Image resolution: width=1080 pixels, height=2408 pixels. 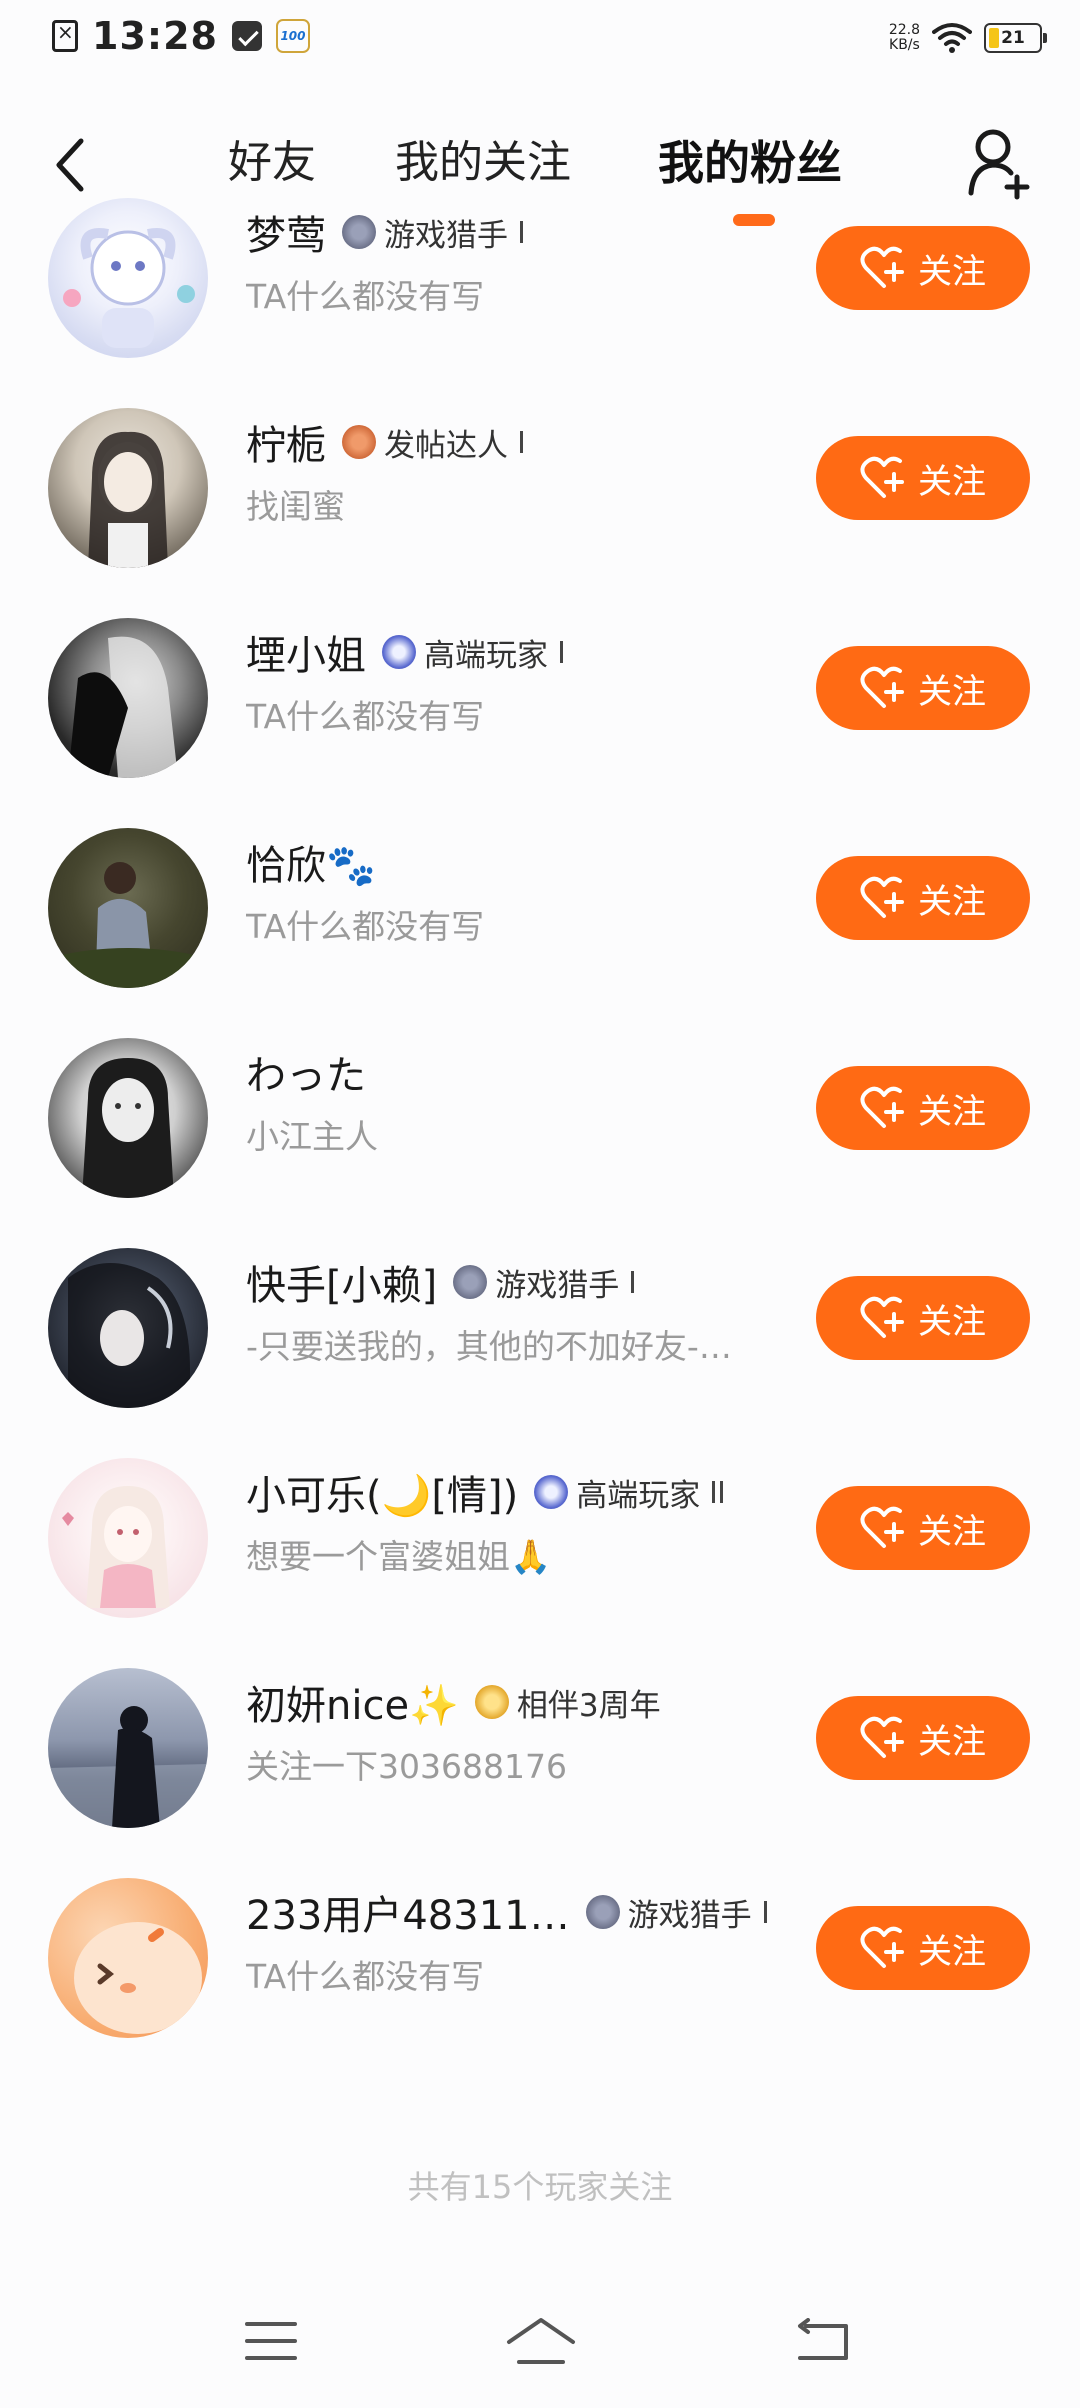 I want to click on name-line: 恰欣🐾, so click(x=311, y=862).